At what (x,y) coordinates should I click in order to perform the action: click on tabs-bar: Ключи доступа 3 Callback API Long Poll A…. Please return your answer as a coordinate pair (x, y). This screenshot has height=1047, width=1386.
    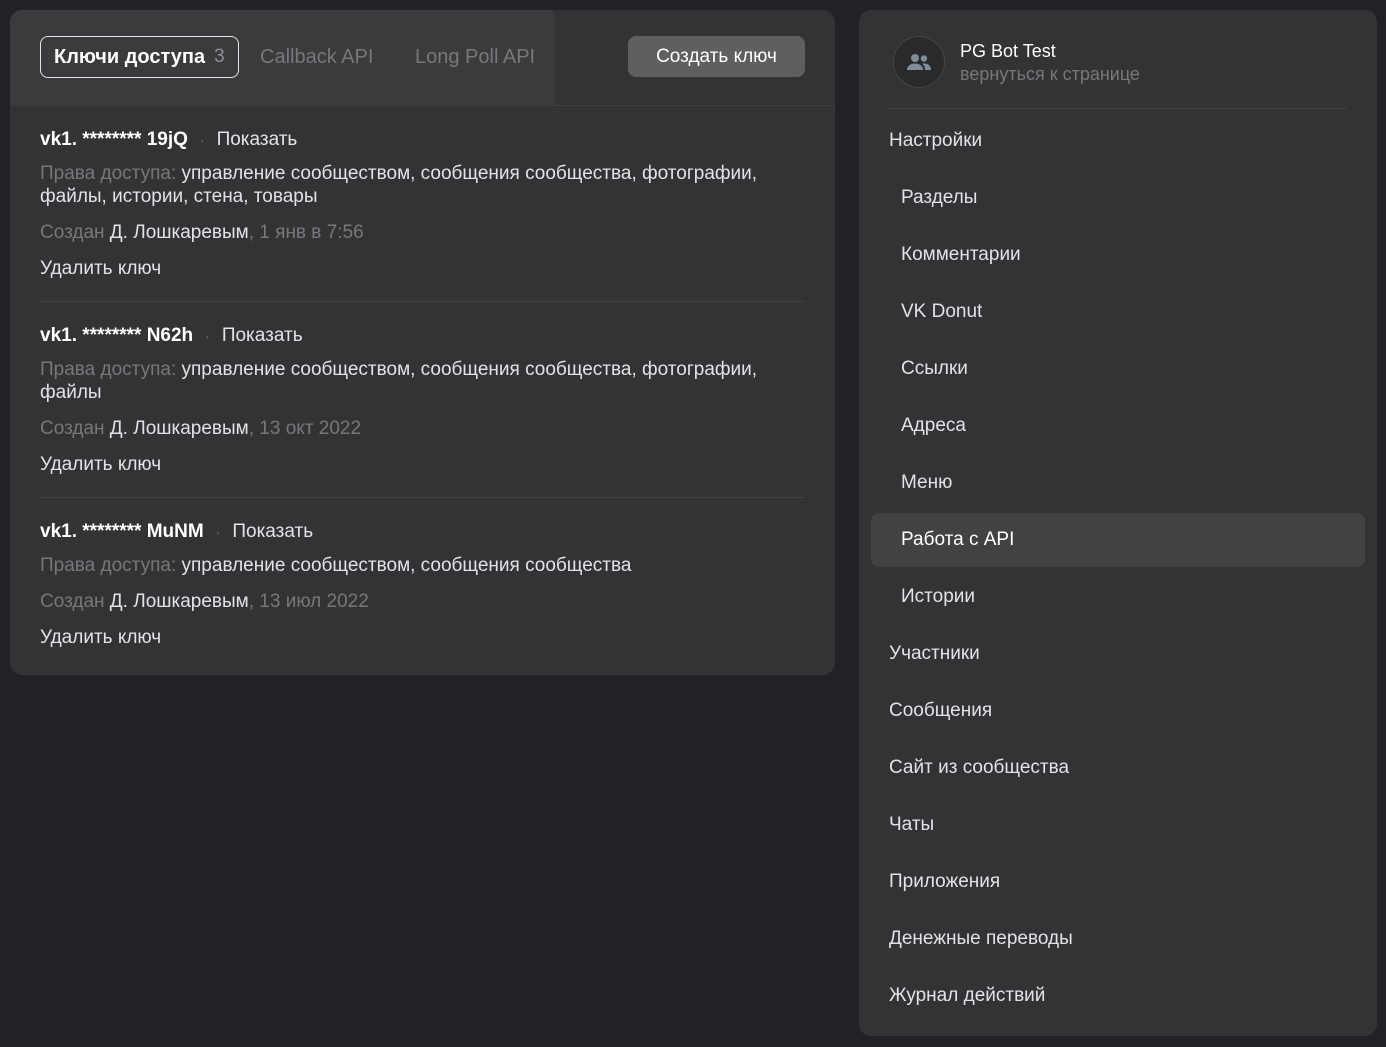
    Looking at the image, I should click on (422, 58).